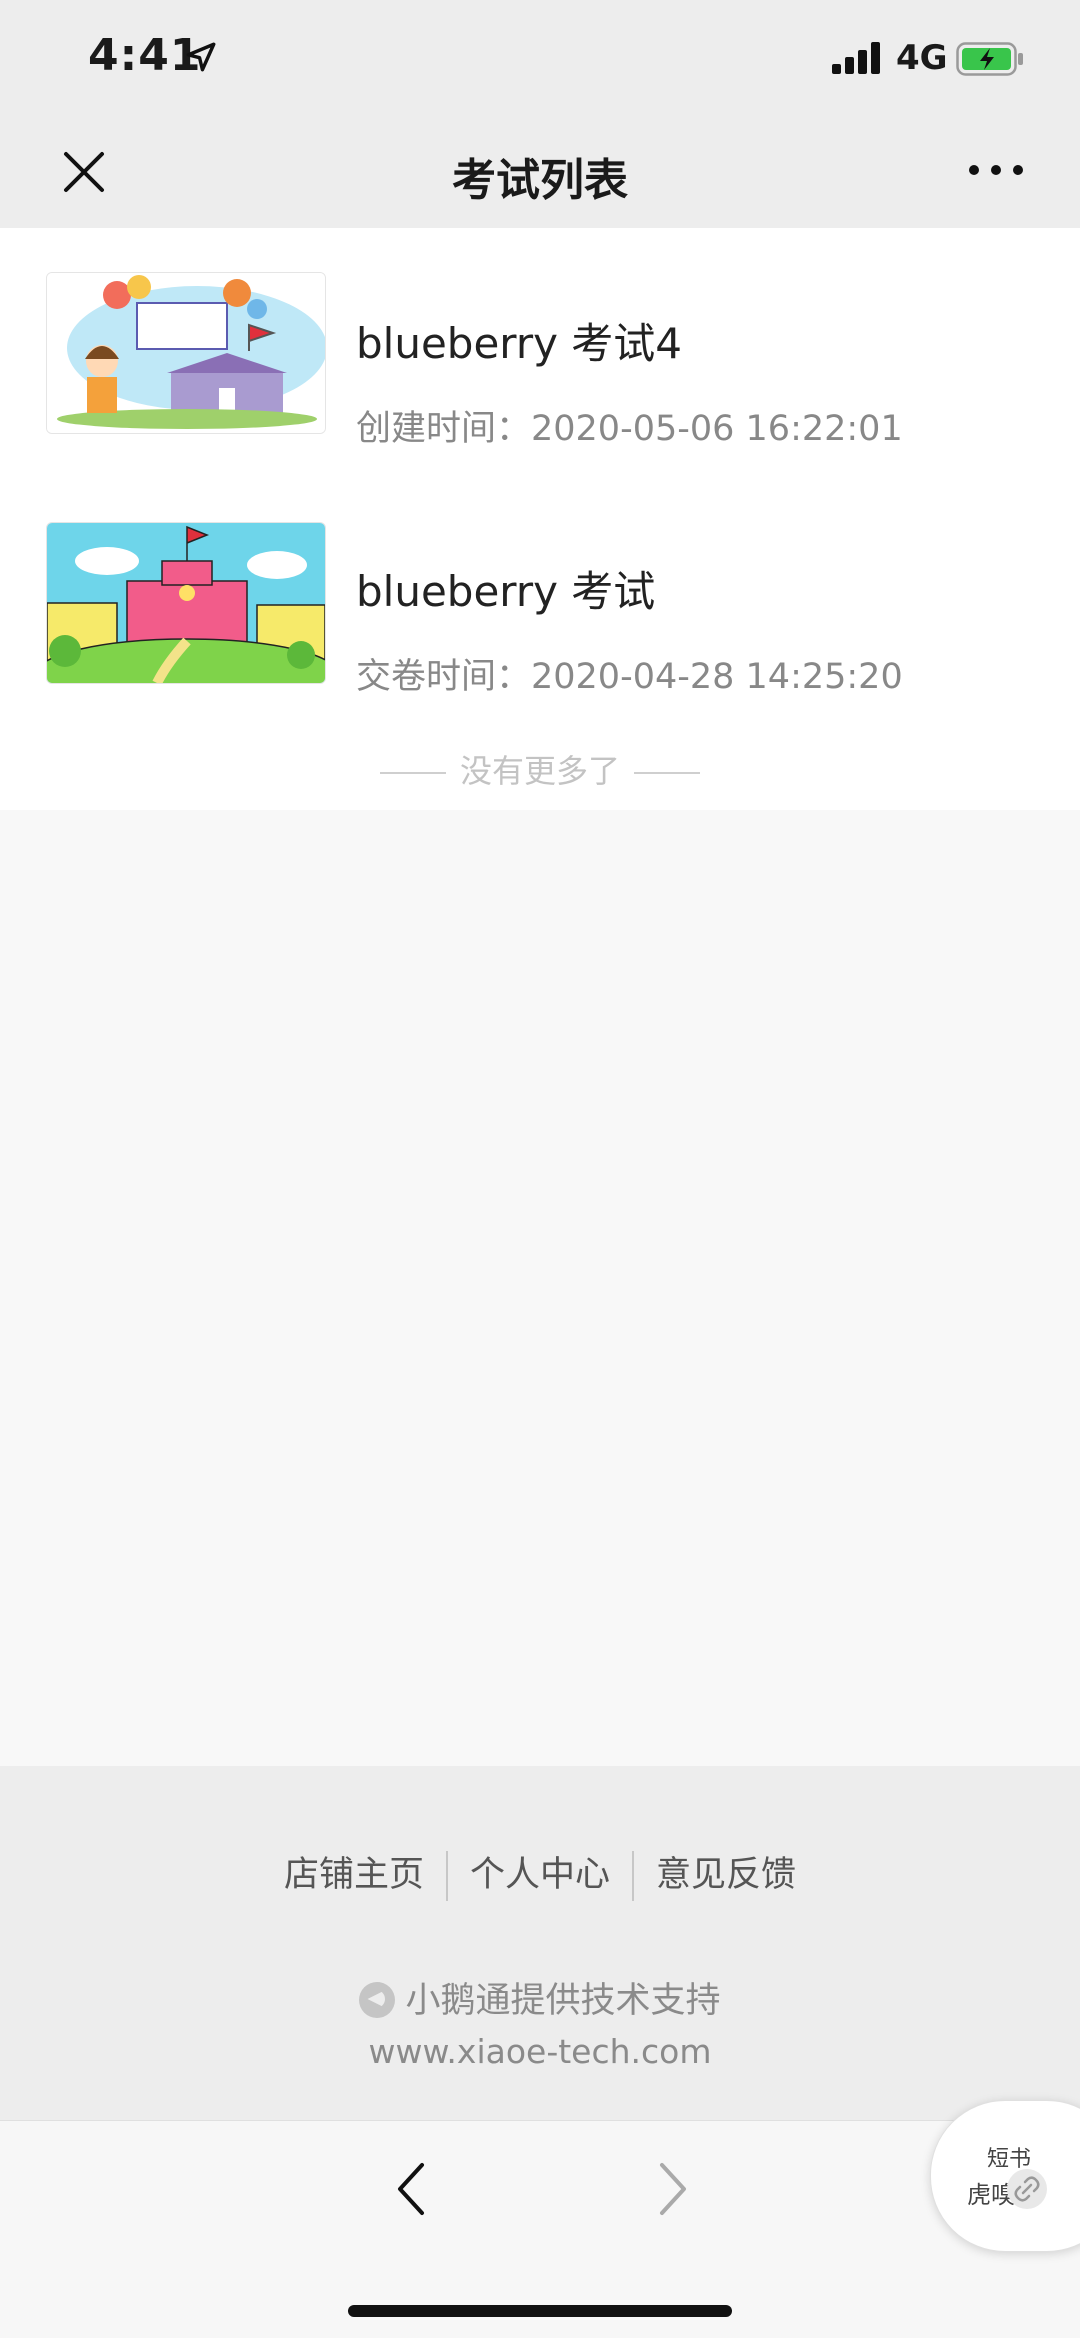  What do you see at coordinates (540, 59) in the screenshot?
I see `status-bar: 4:41 4G` at bounding box center [540, 59].